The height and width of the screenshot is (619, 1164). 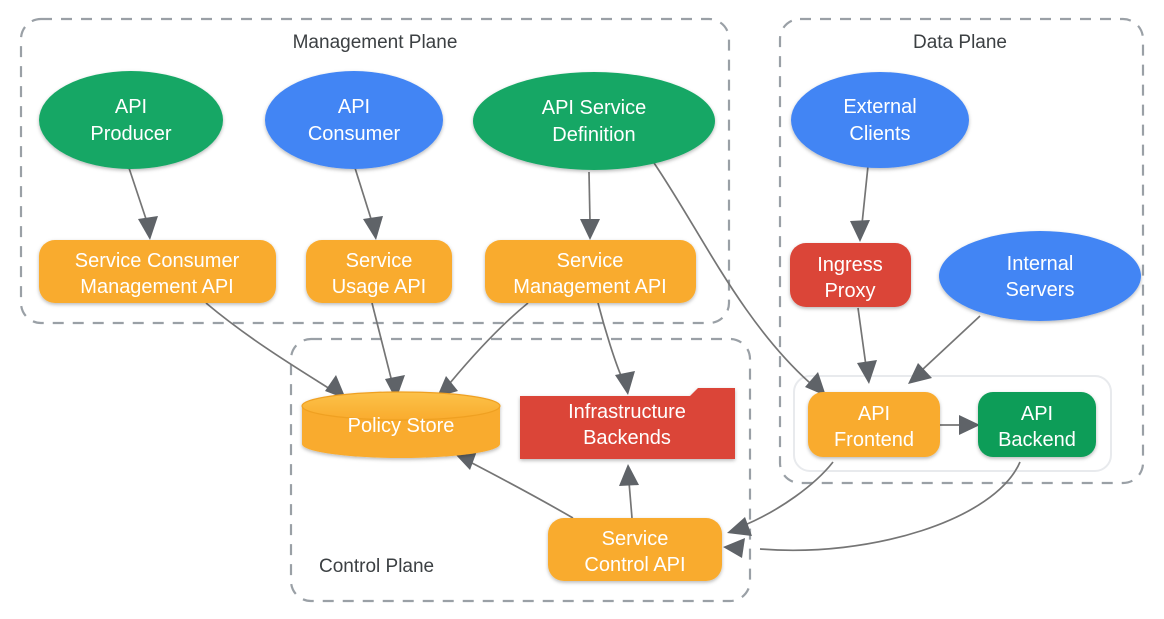 I want to click on node-infrastructure-backends: Infrastructure Backends, so click(x=627, y=423).